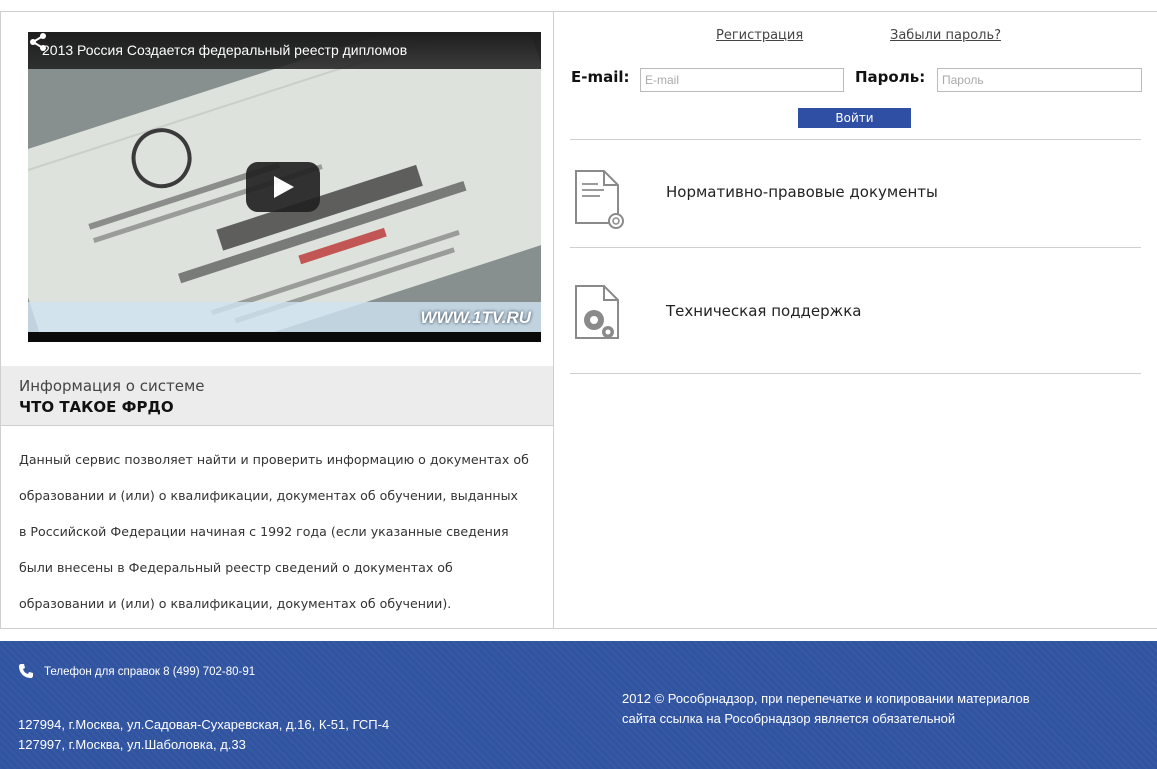 The width and height of the screenshot is (1157, 769). Describe the element at coordinates (96, 407) in the screenshot. I see `info-title: ЧТО ТАКОЕ ФРДО` at that location.